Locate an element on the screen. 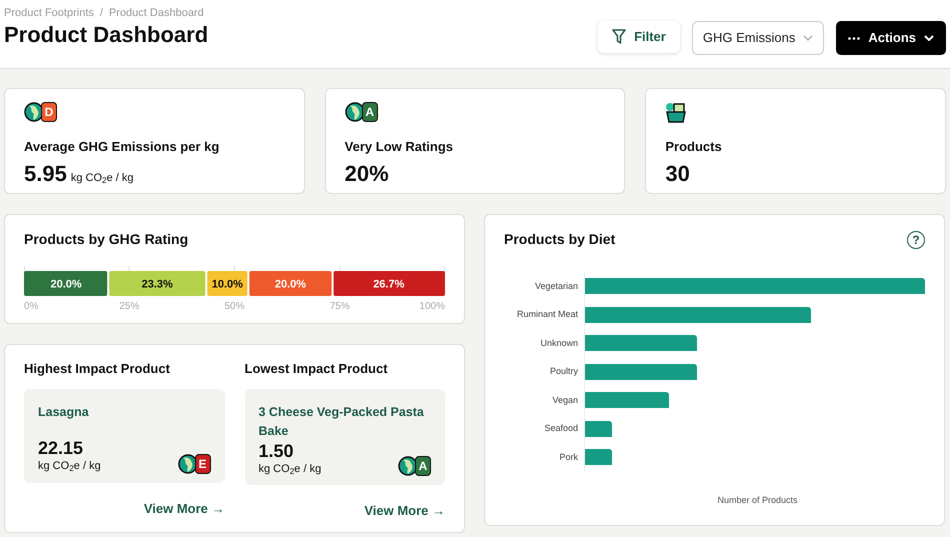 Image resolution: width=950 pixels, height=537 pixels. filter-icon is located at coordinates (619, 37).